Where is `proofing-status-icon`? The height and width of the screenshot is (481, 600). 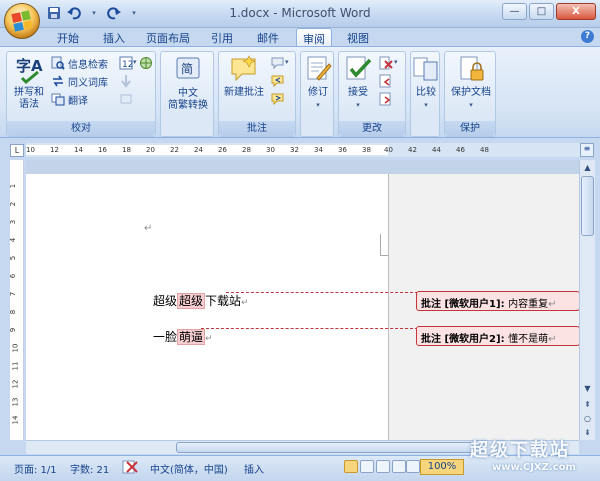
proofing-status-icon is located at coordinates (131, 468).